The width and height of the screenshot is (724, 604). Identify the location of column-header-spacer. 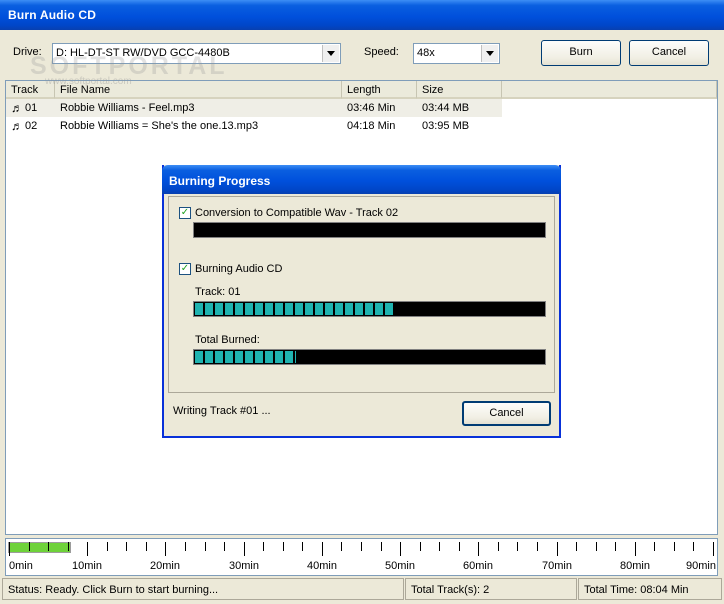
(609, 90).